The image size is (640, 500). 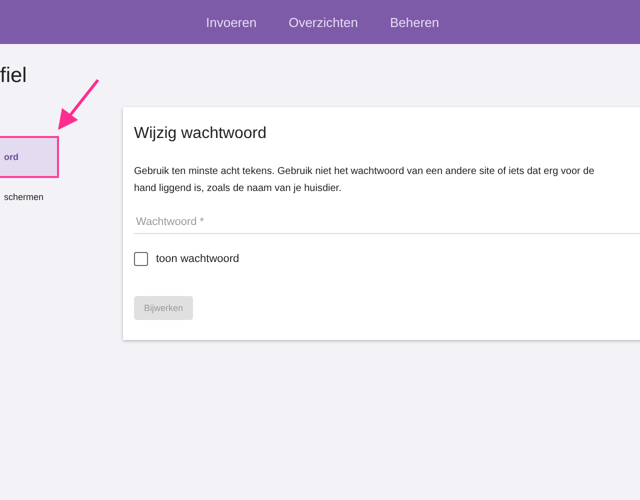 What do you see at coordinates (365, 180) in the screenshot?
I see `description-text: Gebruik ten minste acht tekens. Gebruik niet het wachtwoord van een andere site of iets dat erg voor de hand liggend is, zoals de naam van je huisdier.` at bounding box center [365, 180].